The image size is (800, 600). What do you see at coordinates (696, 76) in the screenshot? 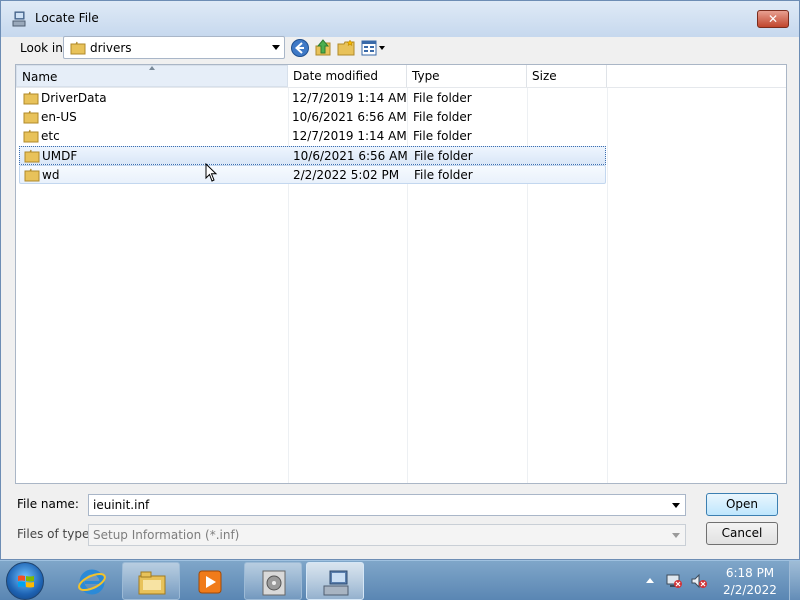
I see `column-header-filler` at bounding box center [696, 76].